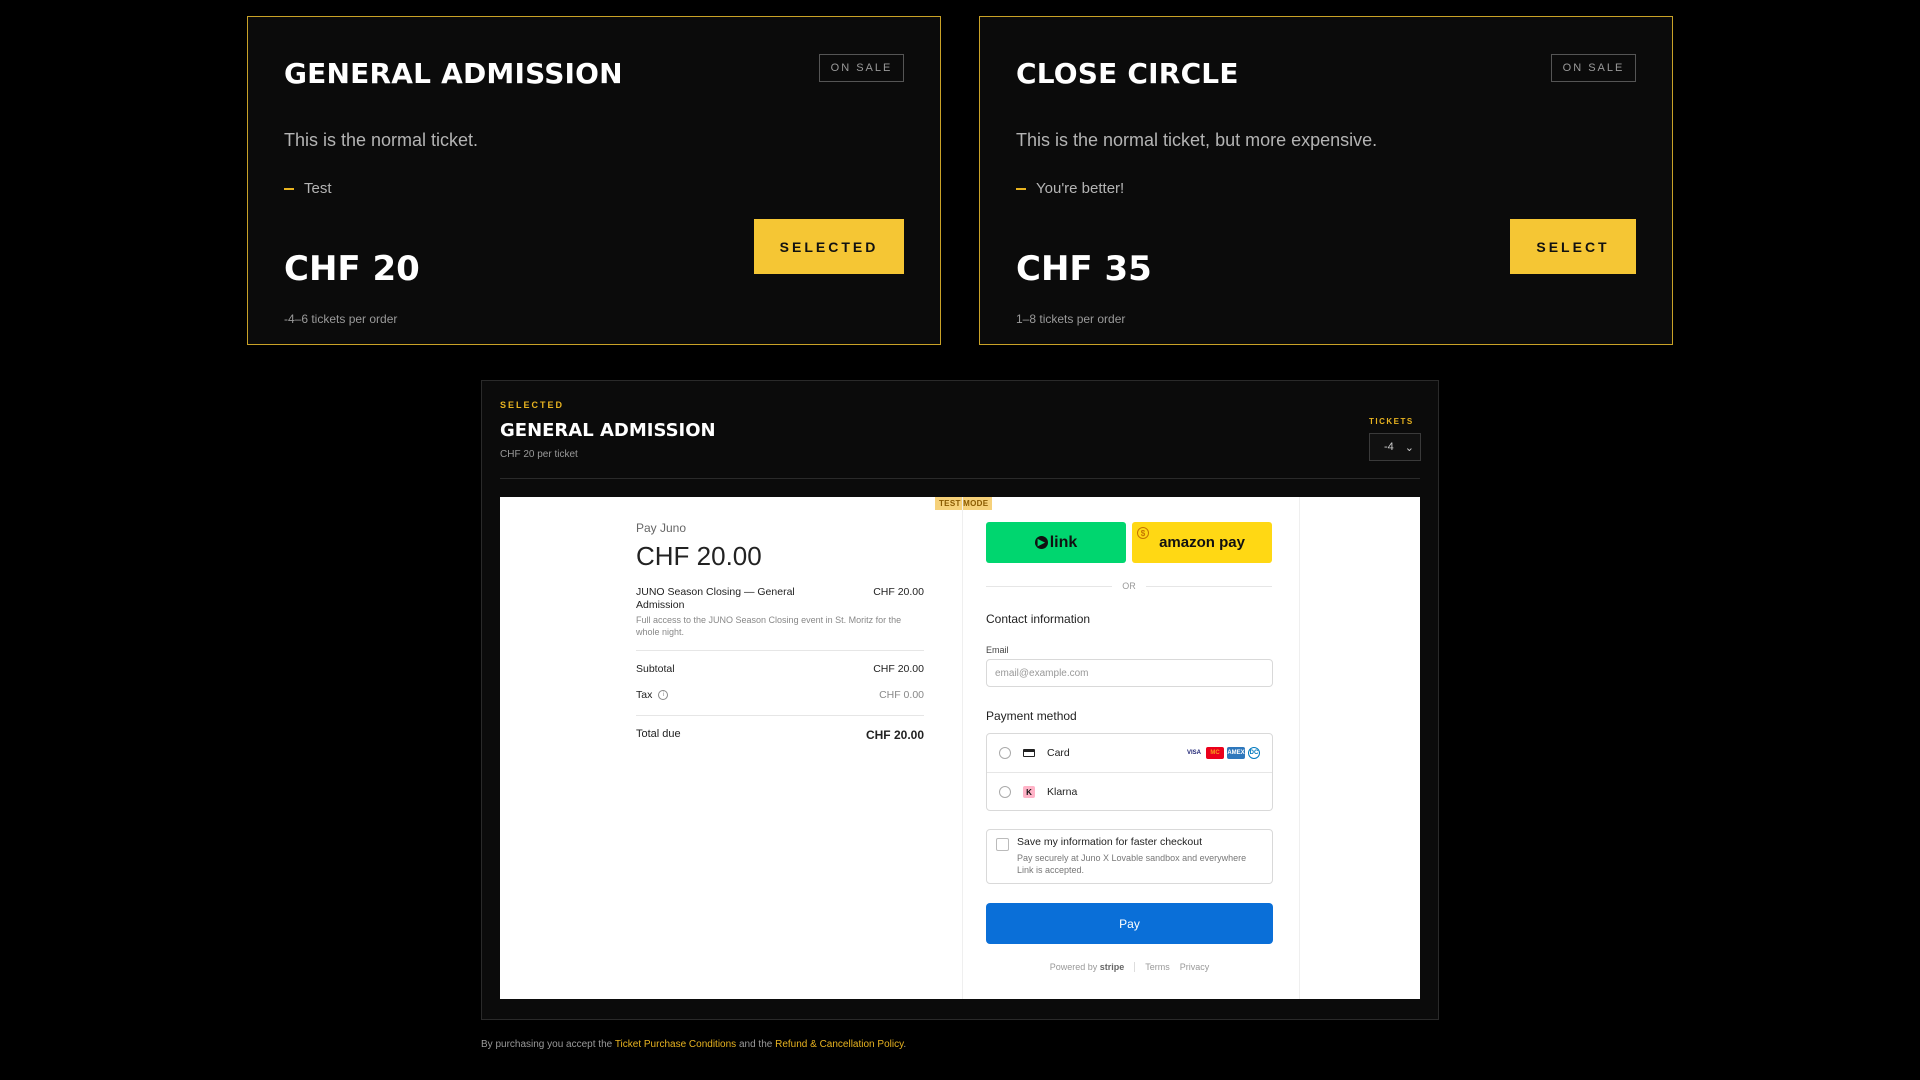  Describe the element at coordinates (1062, 792) in the screenshot. I see `klarna-label: Klarna` at that location.